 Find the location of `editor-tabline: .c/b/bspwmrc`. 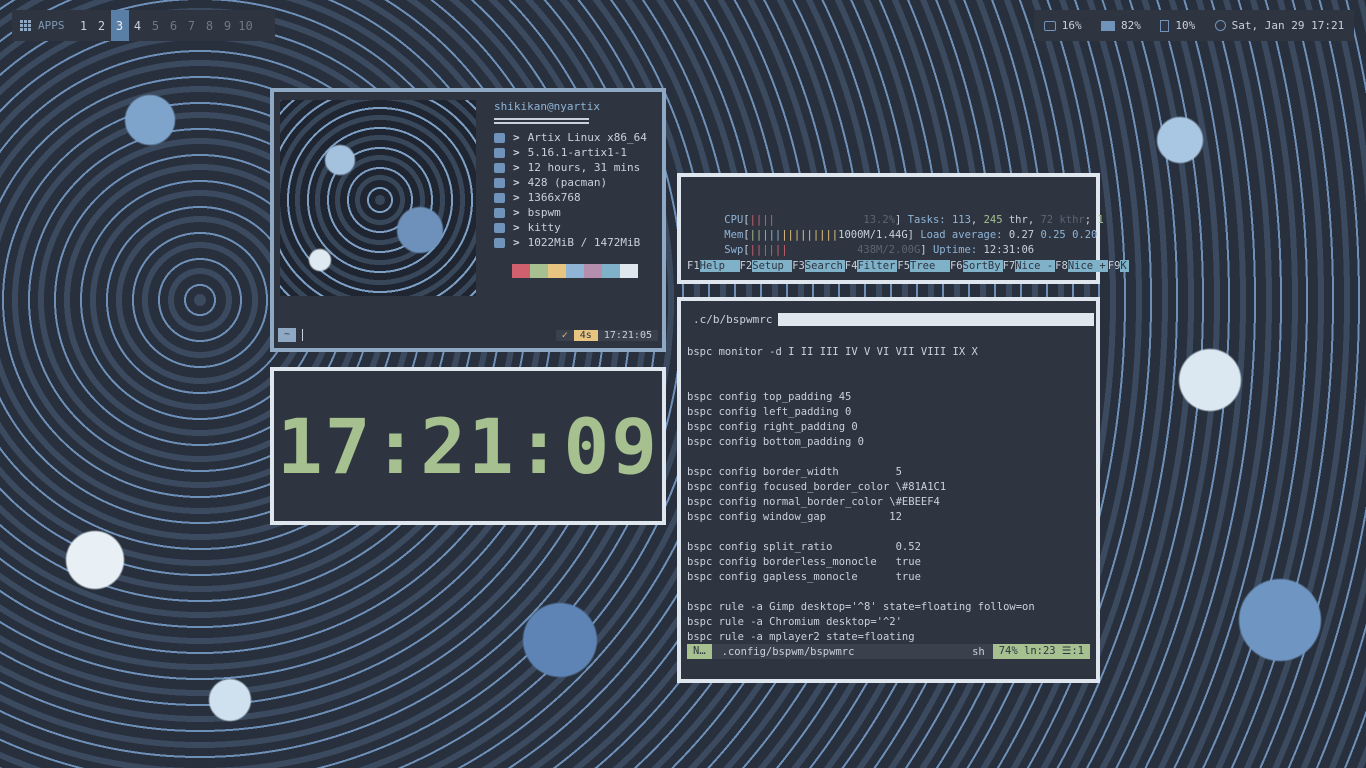

editor-tabline: .c/b/bspwmrc is located at coordinates (891, 319).